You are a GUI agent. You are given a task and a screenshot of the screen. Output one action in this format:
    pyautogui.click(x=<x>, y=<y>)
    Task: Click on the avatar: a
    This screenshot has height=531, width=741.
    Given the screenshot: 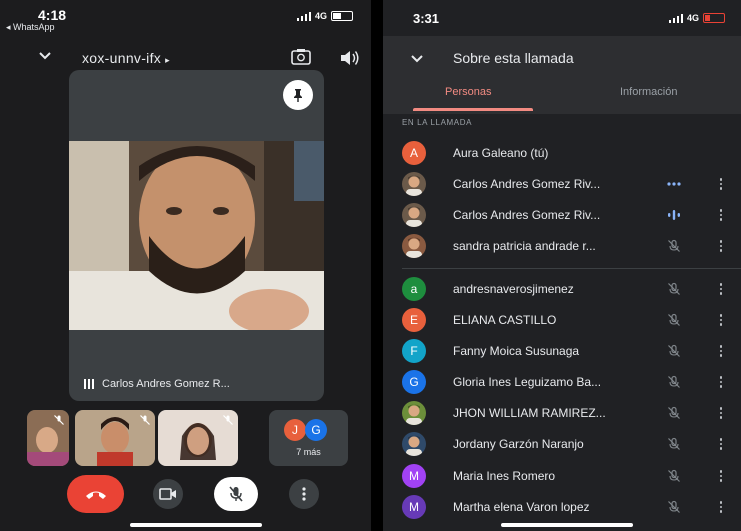 What is the action you would take?
    pyautogui.click(x=414, y=289)
    